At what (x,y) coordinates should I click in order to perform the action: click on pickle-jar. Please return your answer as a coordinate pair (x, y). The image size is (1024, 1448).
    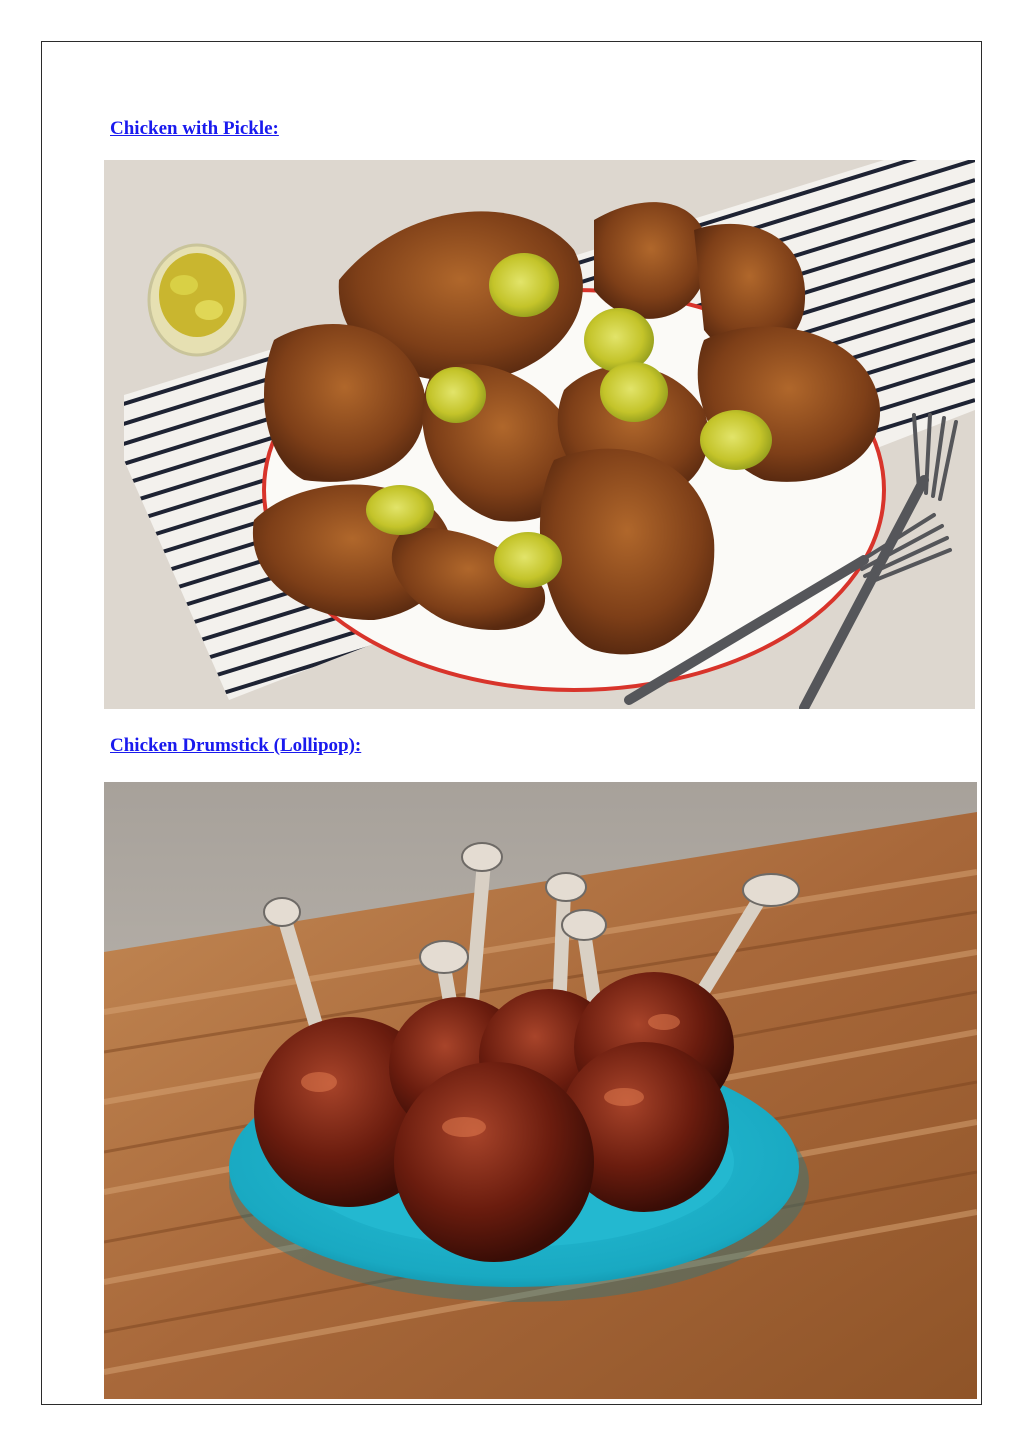
    Looking at the image, I should click on (197, 300).